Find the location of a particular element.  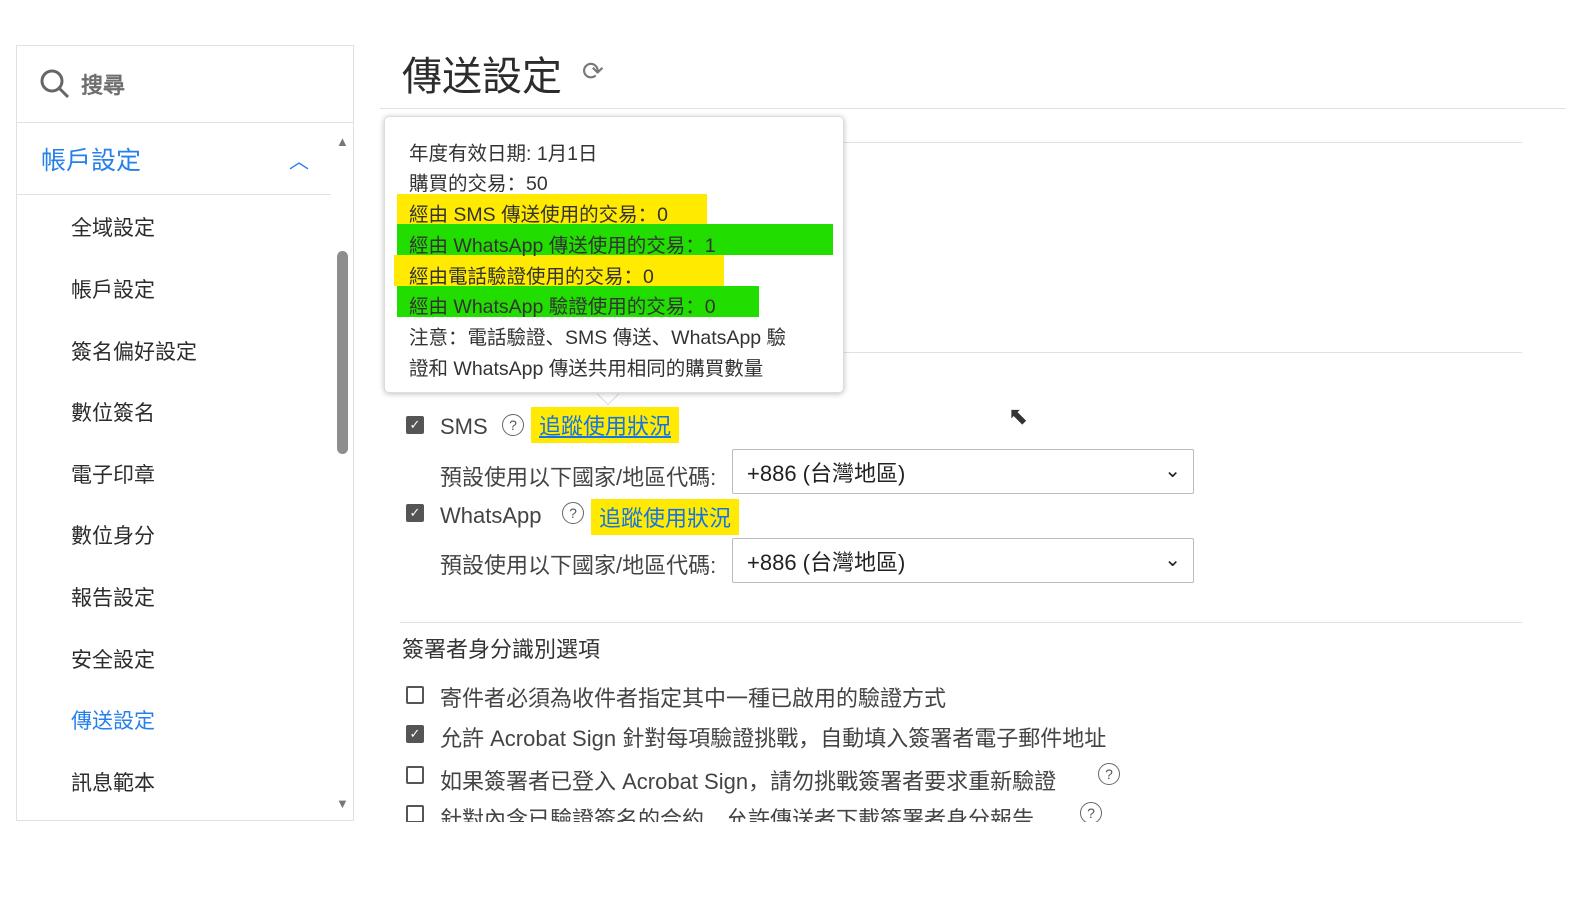

option-label: 針對內含已驗證簽名的合約，允許傳送者下載簽署者身分報告 is located at coordinates (737, 814).